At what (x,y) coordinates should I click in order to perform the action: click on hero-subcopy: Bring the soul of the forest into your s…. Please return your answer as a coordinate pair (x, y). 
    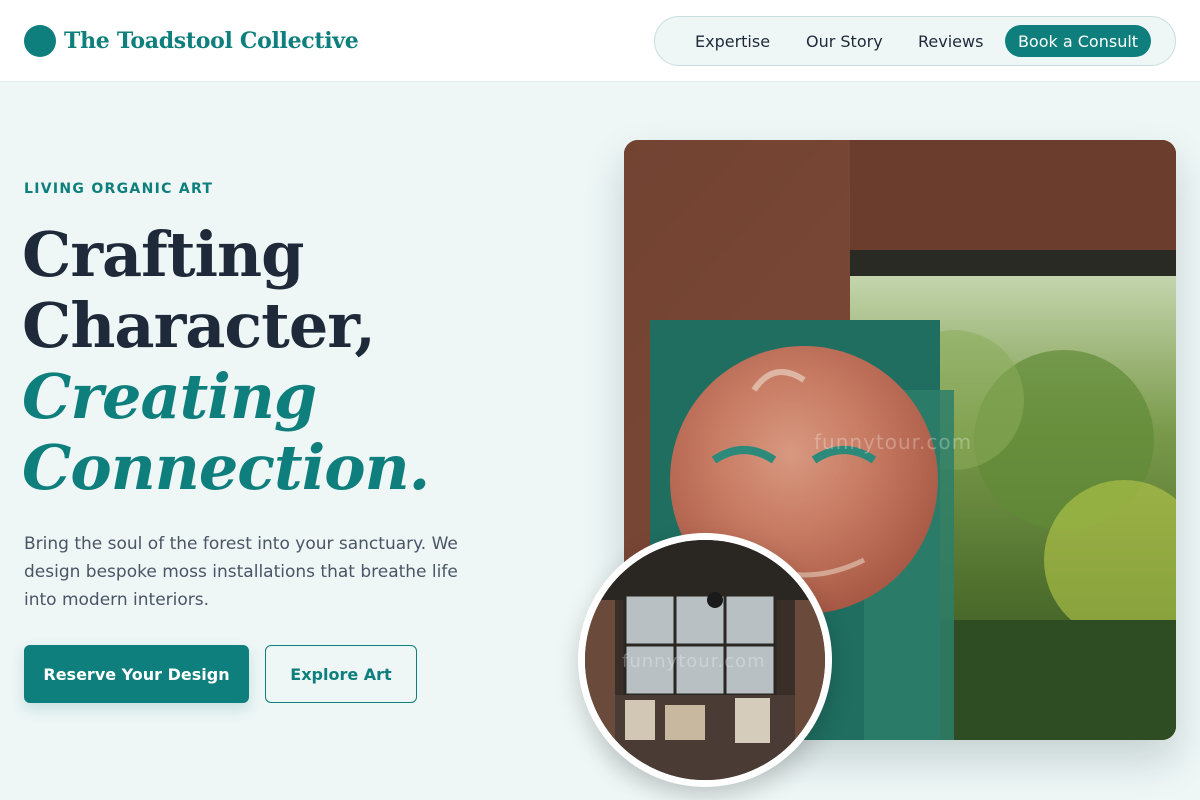
    Looking at the image, I should click on (241, 572).